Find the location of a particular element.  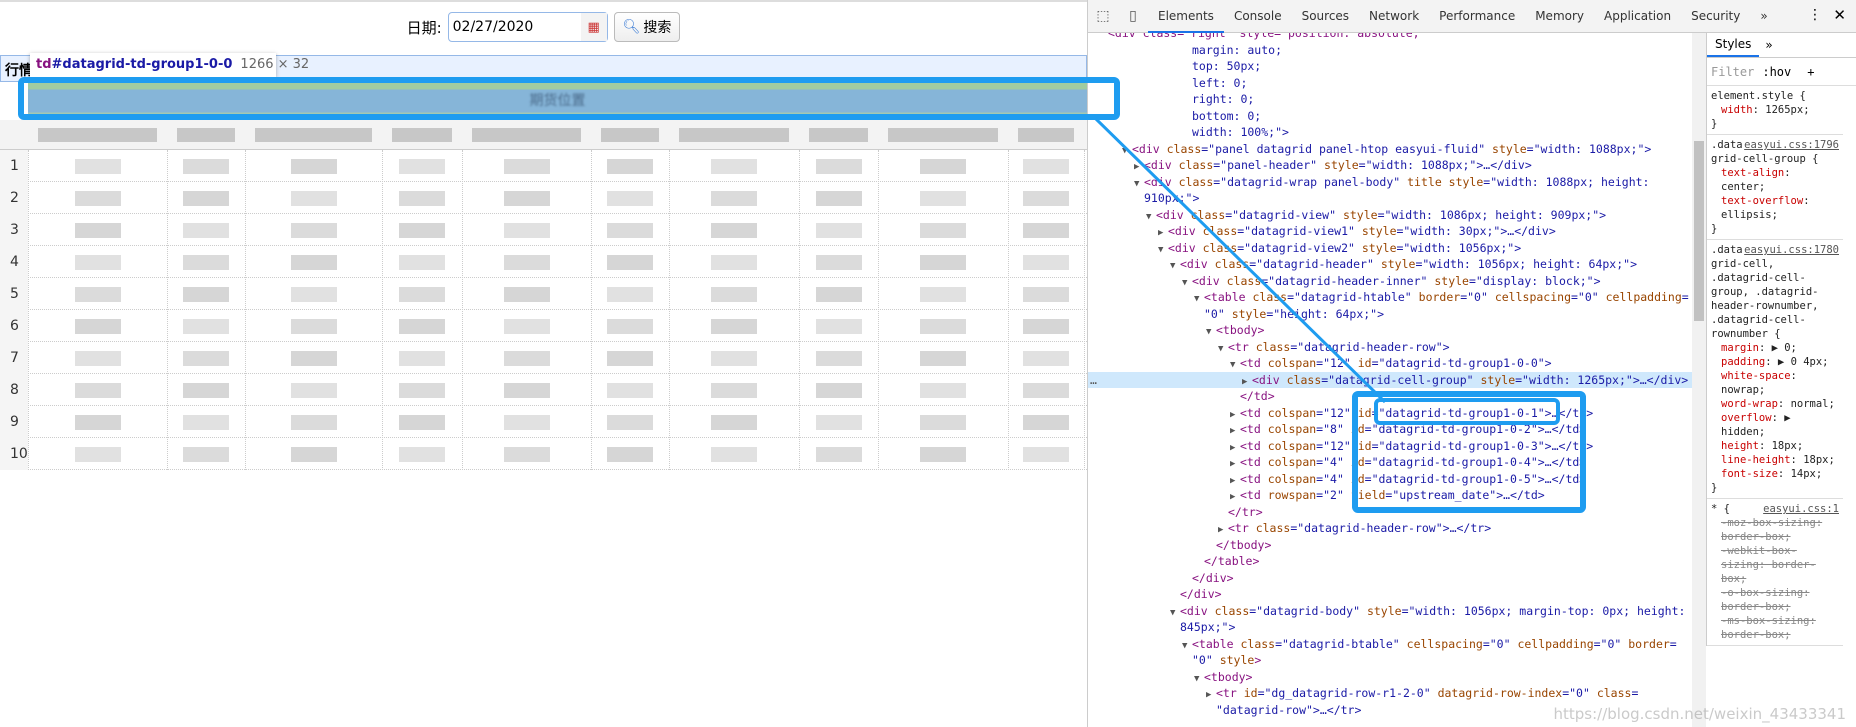

watermark: https://blog.csdn.net/weixin_43433341 is located at coordinates (1699, 714).